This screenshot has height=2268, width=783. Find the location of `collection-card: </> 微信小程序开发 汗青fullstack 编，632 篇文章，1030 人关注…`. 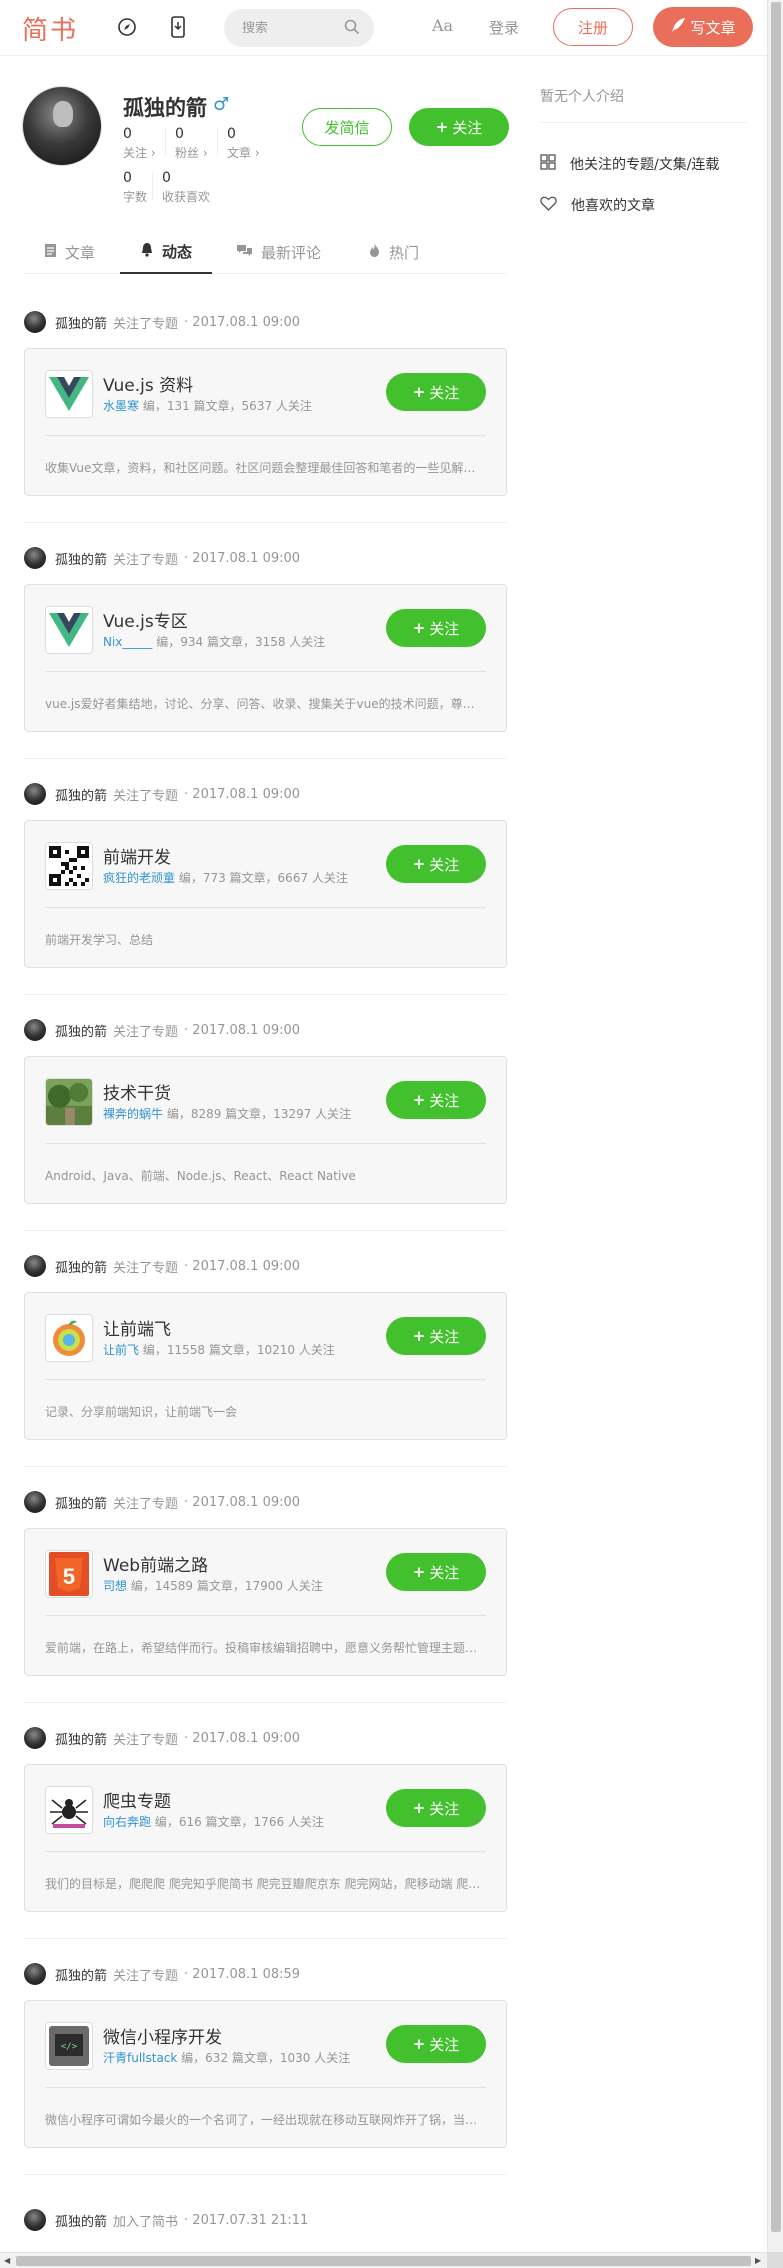

collection-card: </> 微信小程序开发 汗青fullstack 编，632 篇文章，1030 人关注… is located at coordinates (265, 2074).